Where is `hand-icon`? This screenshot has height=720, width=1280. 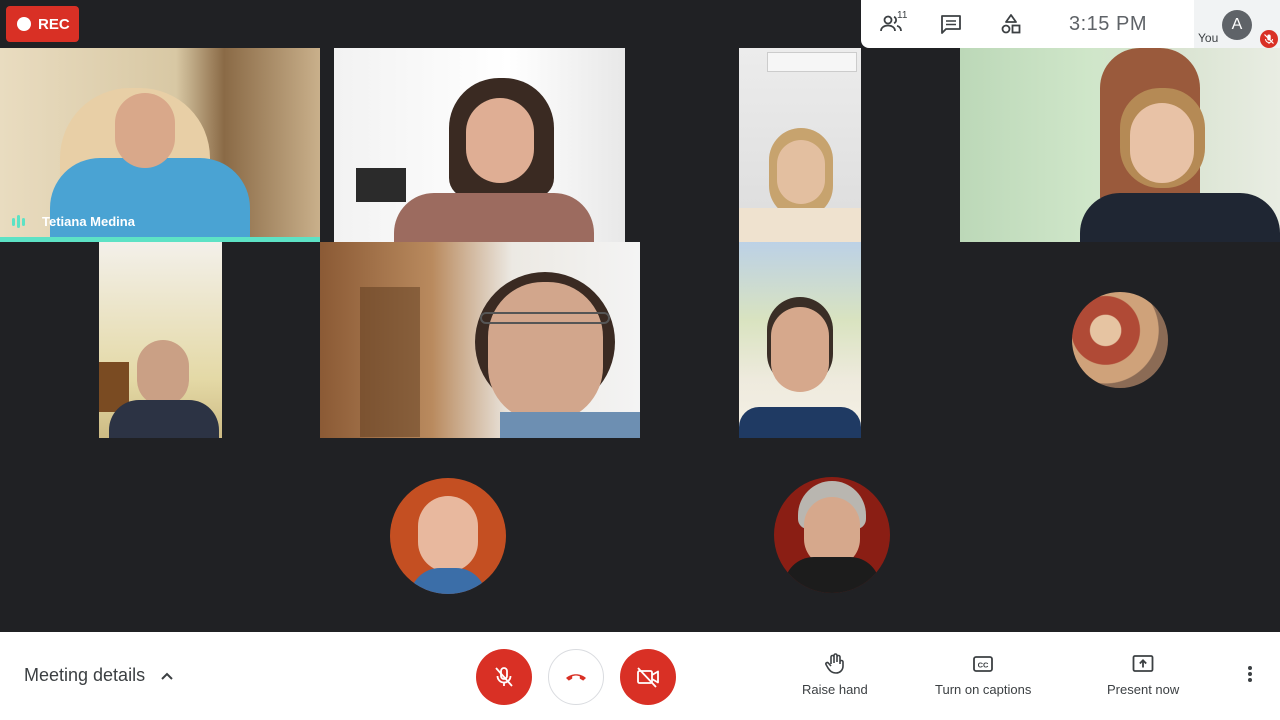 hand-icon is located at coordinates (834, 663).